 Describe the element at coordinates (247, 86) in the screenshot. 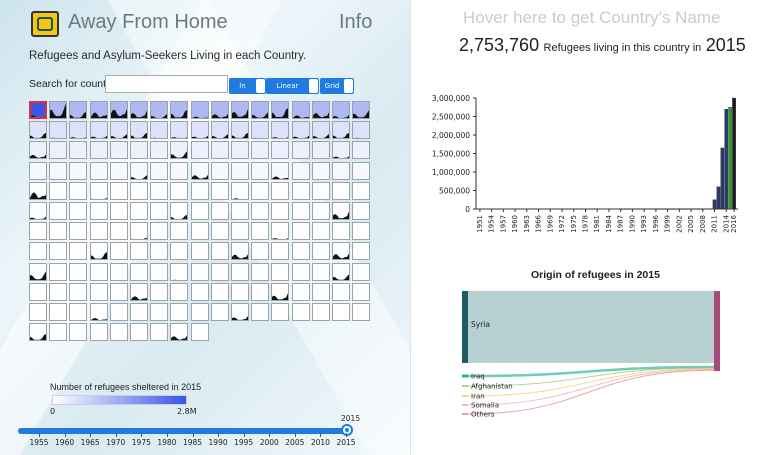

I see `log-scale-toggle: ln` at that location.